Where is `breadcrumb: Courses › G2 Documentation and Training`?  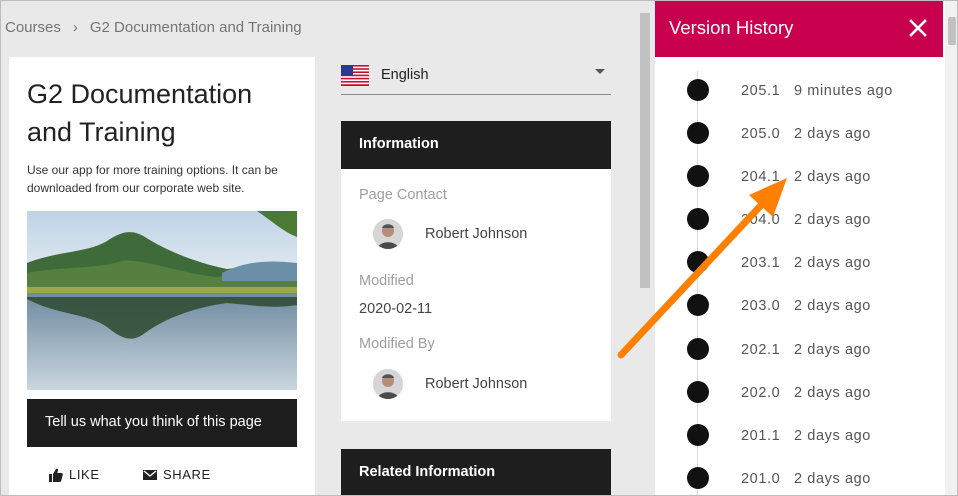
breadcrumb: Courses › G2 Documentation and Training is located at coordinates (153, 27).